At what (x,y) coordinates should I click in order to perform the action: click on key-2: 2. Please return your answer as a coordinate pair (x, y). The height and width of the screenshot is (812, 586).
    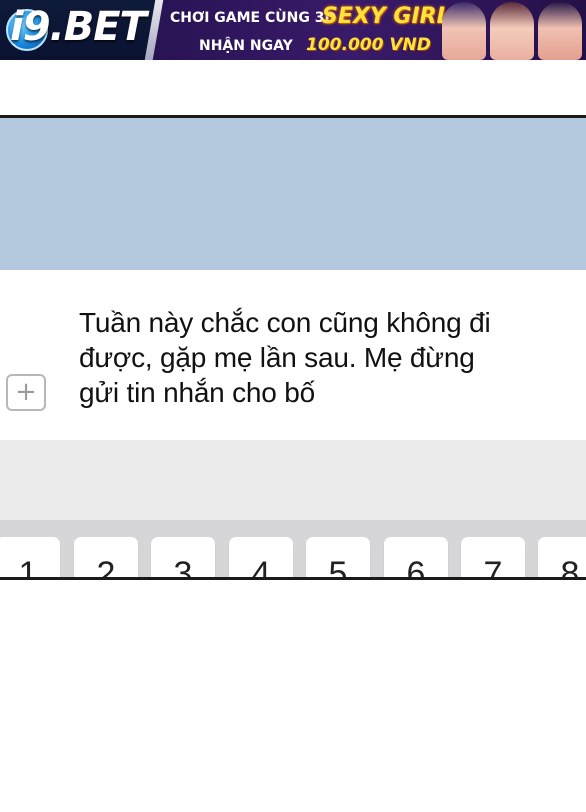
    Looking at the image, I should click on (106, 557).